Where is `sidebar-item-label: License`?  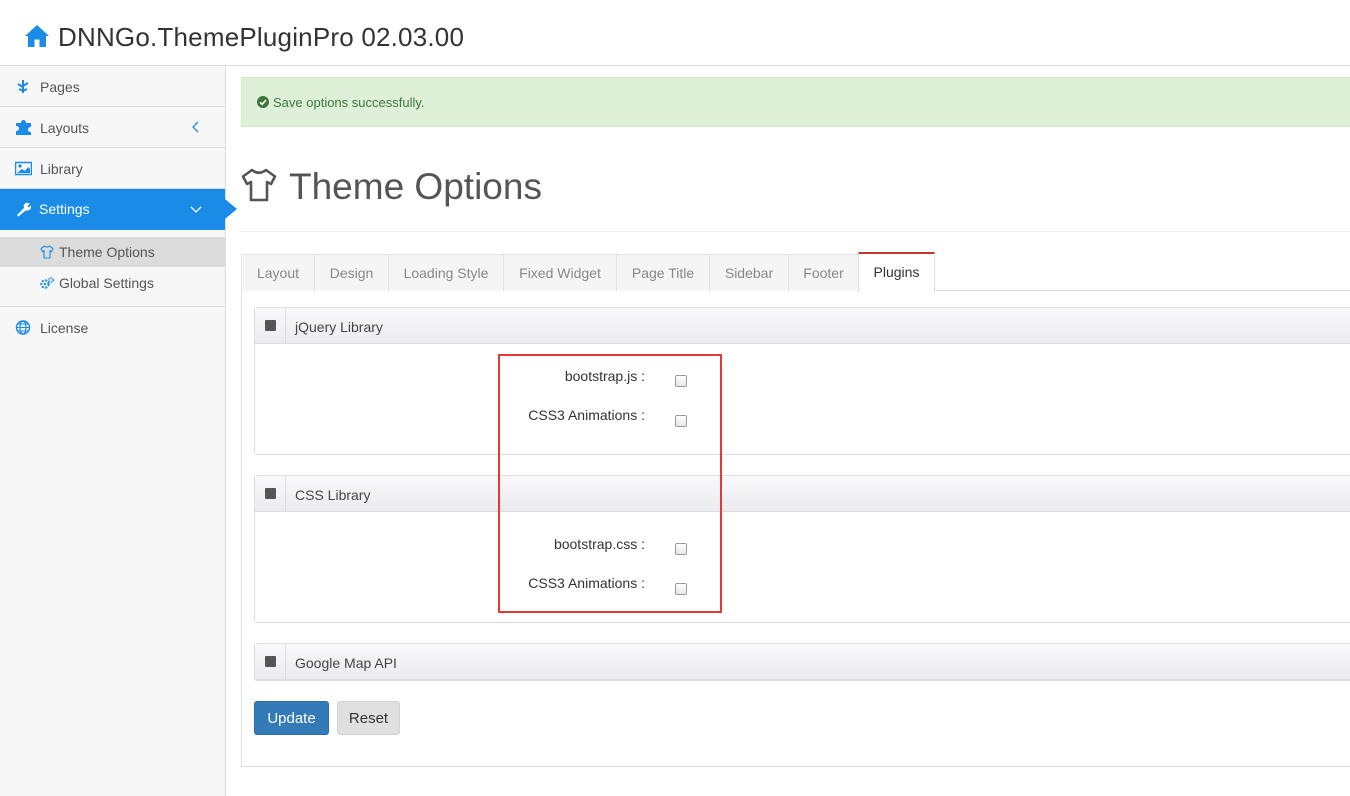
sidebar-item-label: License is located at coordinates (64, 328).